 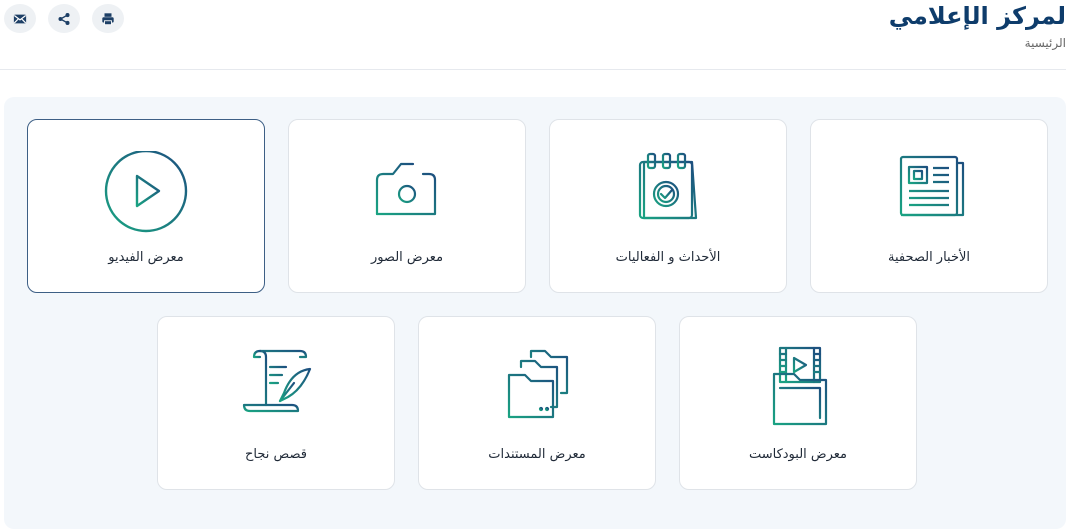 What do you see at coordinates (146, 191) in the screenshot?
I see `play-circle-icon` at bounding box center [146, 191].